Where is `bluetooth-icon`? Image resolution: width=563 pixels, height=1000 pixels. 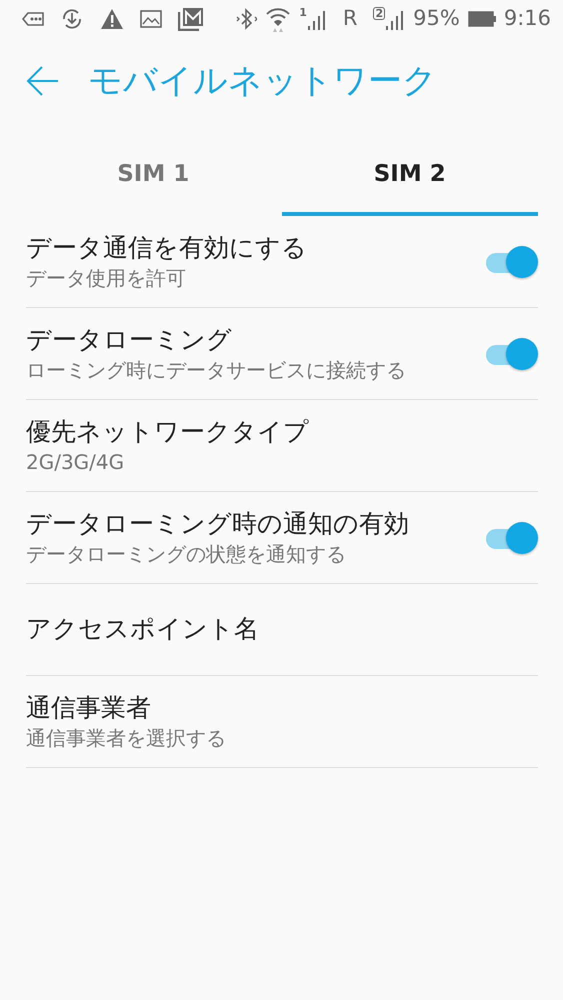
bluetooth-icon is located at coordinates (246, 19).